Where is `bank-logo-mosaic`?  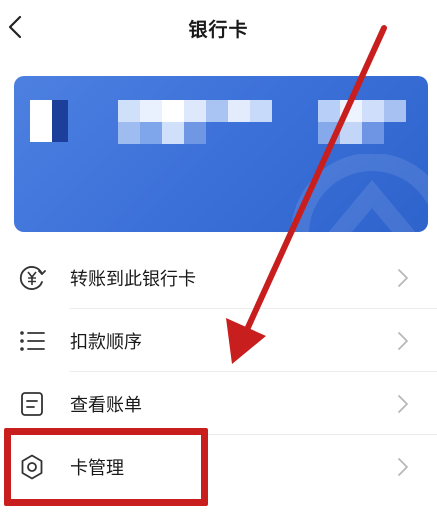 bank-logo-mosaic is located at coordinates (49, 121).